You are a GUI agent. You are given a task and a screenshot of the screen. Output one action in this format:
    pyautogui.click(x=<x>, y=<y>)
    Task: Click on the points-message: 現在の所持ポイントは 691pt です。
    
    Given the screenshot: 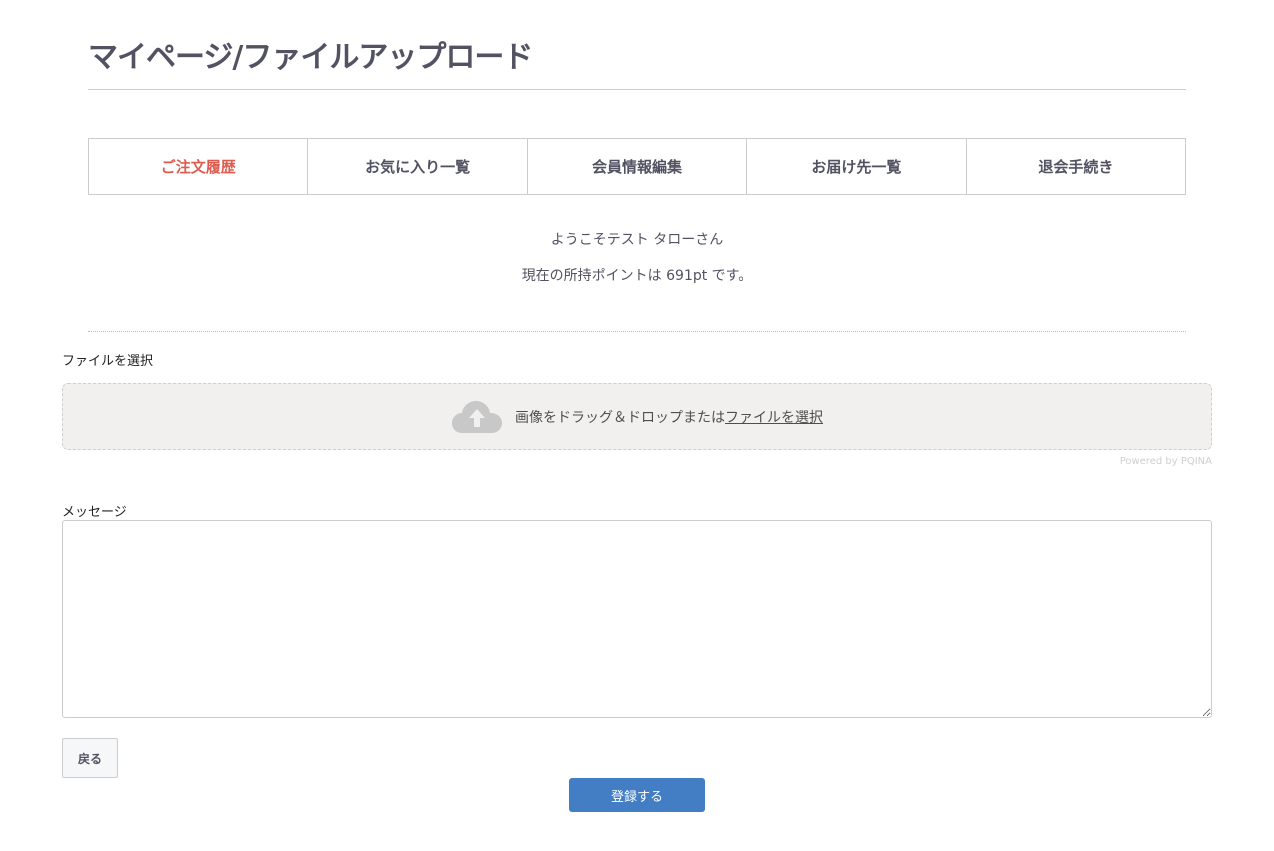 What is the action you would take?
    pyautogui.click(x=637, y=276)
    